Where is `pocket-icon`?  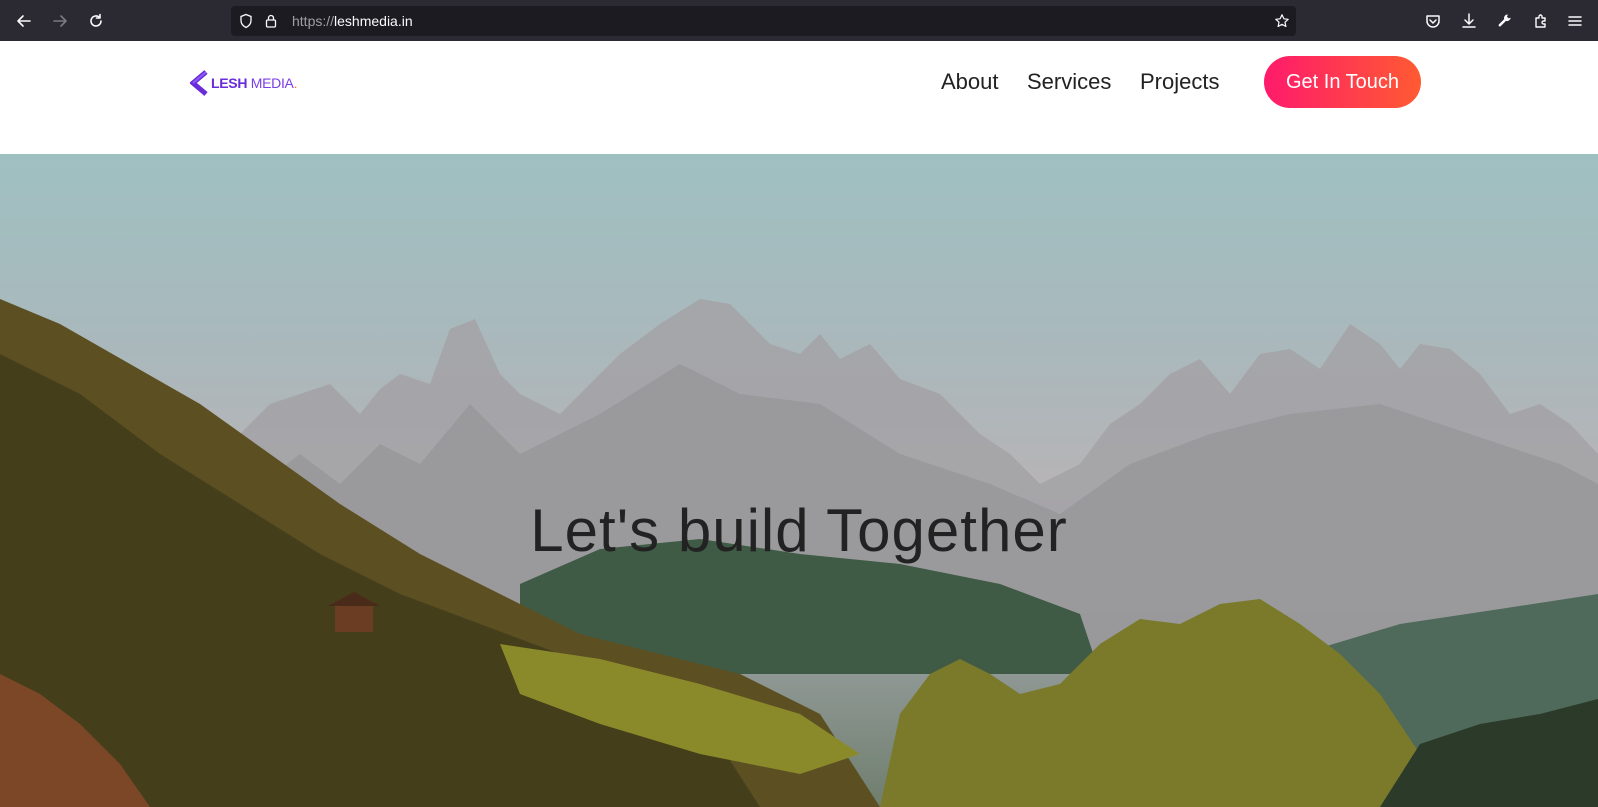
pocket-icon is located at coordinates (1433, 21).